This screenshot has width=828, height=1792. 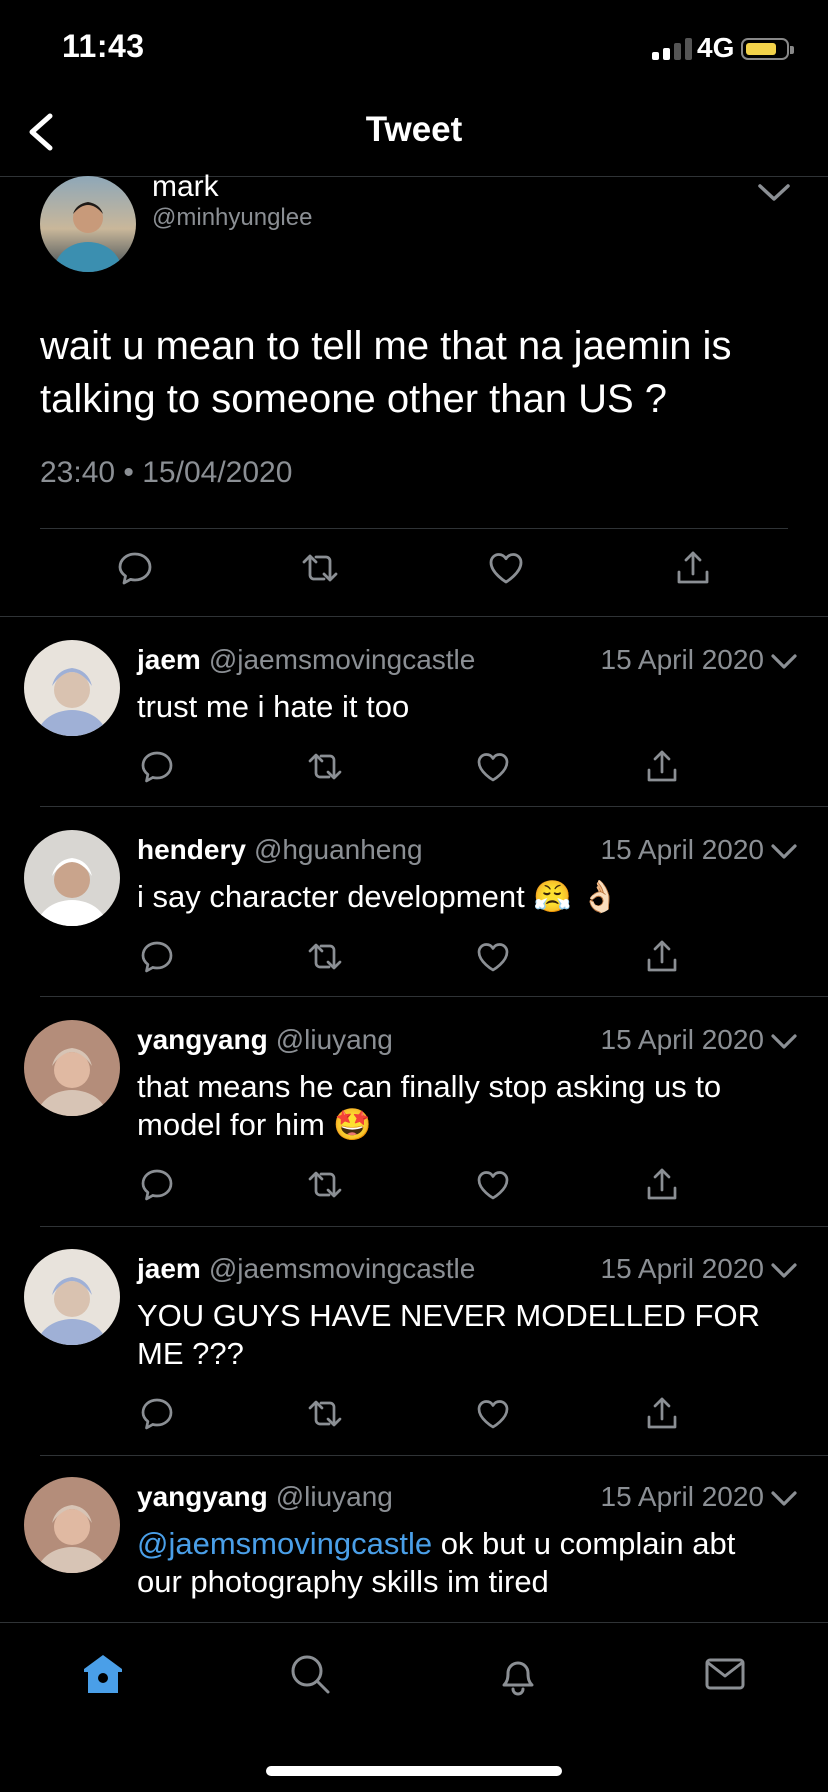 I want to click on page-title: Tweet, so click(x=414, y=129).